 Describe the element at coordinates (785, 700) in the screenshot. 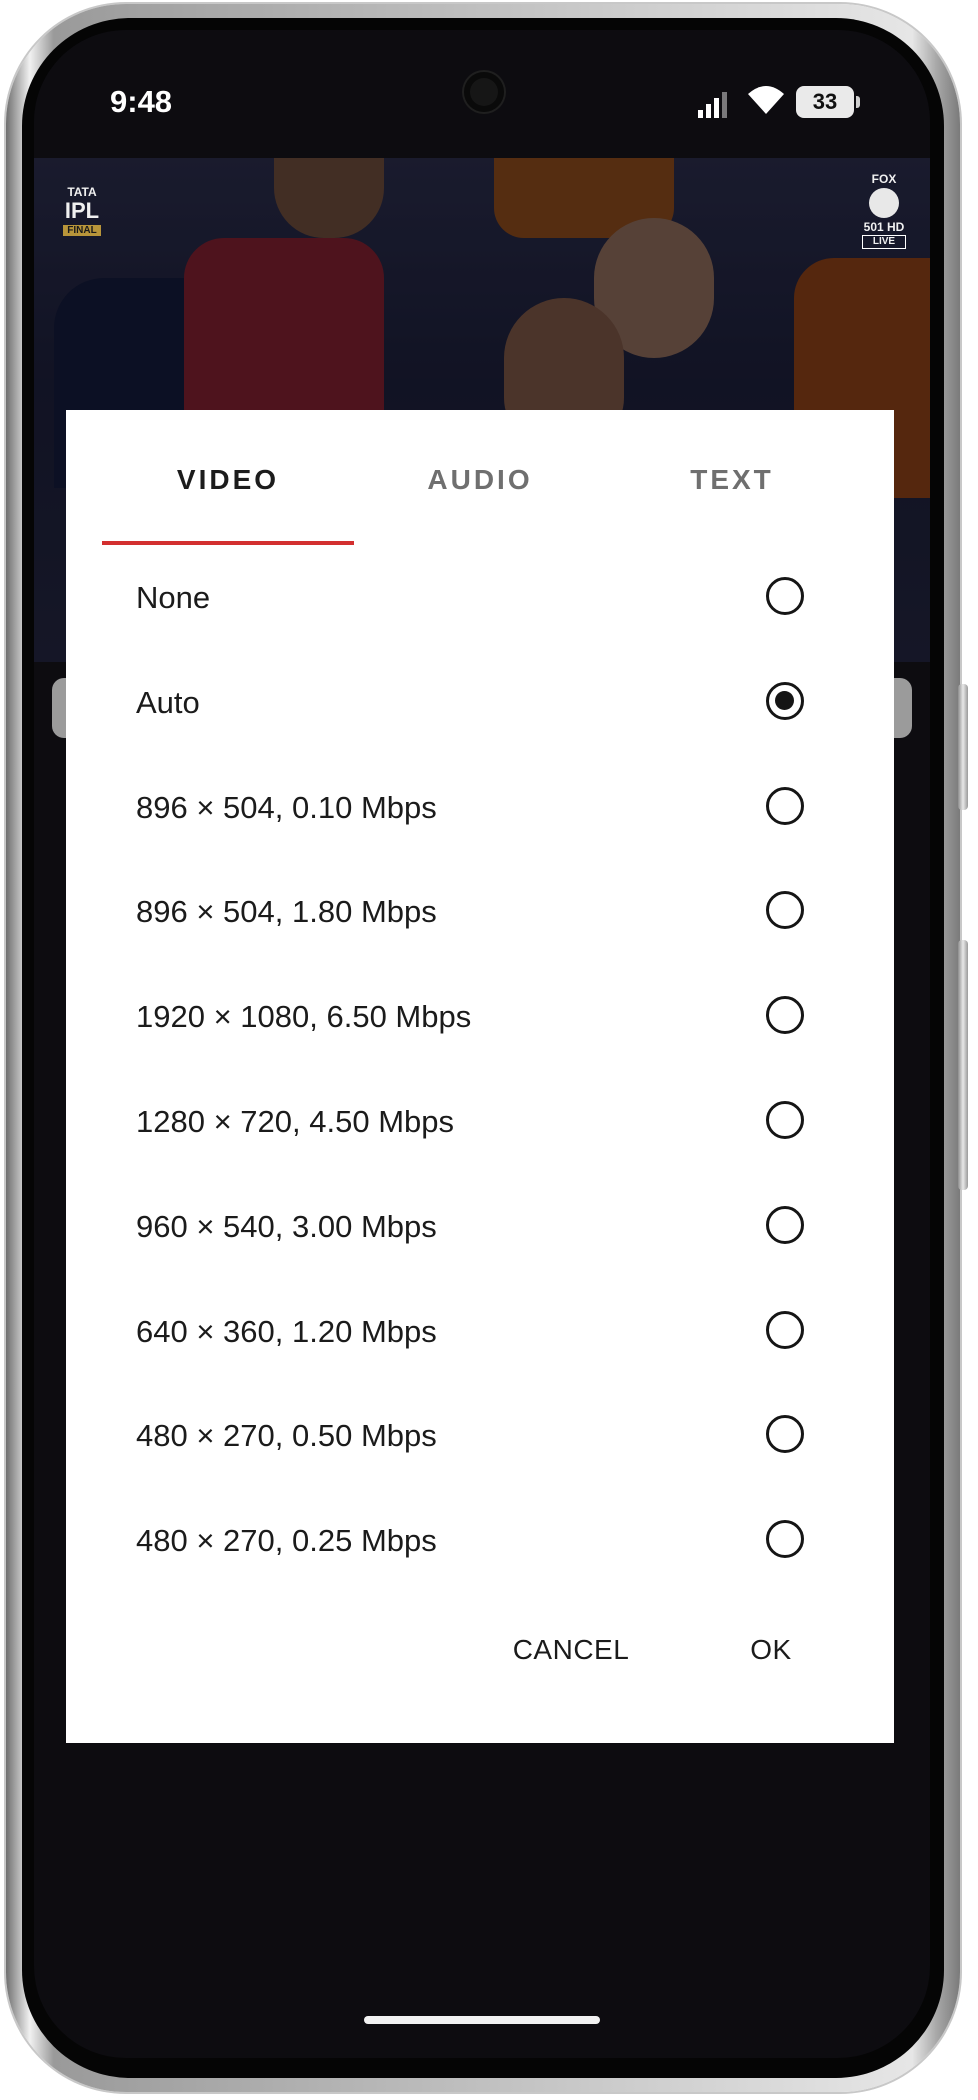

I see `radio-button-selected` at that location.